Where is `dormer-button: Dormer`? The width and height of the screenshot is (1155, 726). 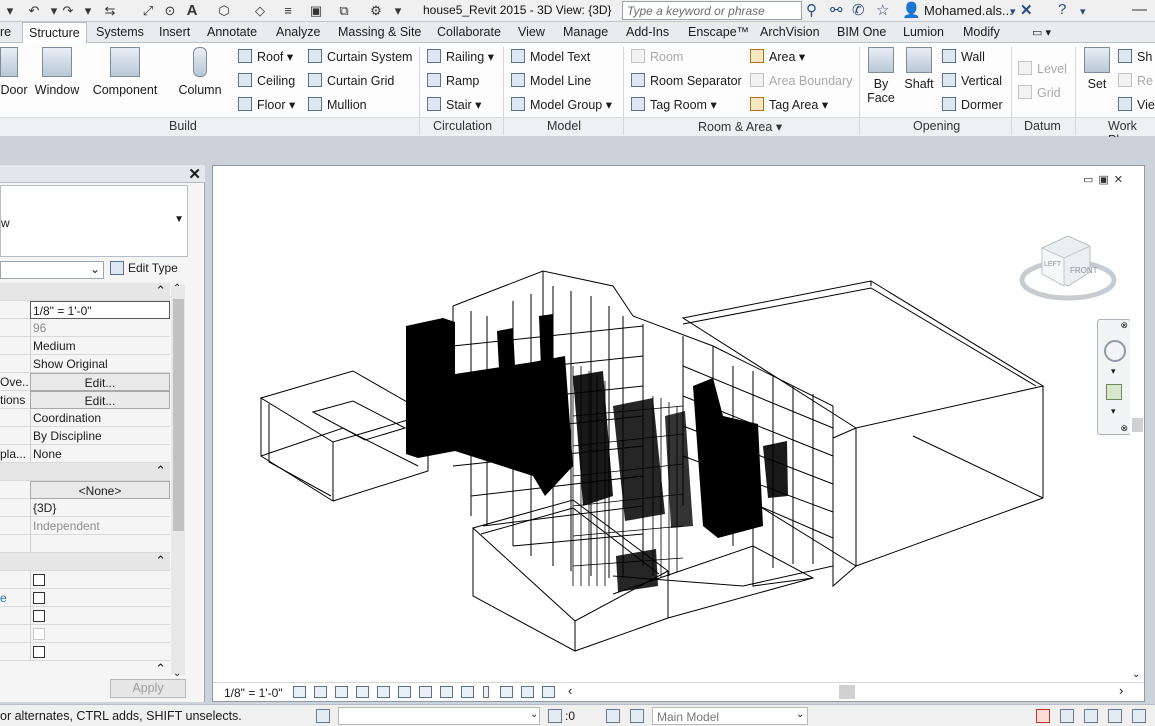
dormer-button: Dormer is located at coordinates (972, 104).